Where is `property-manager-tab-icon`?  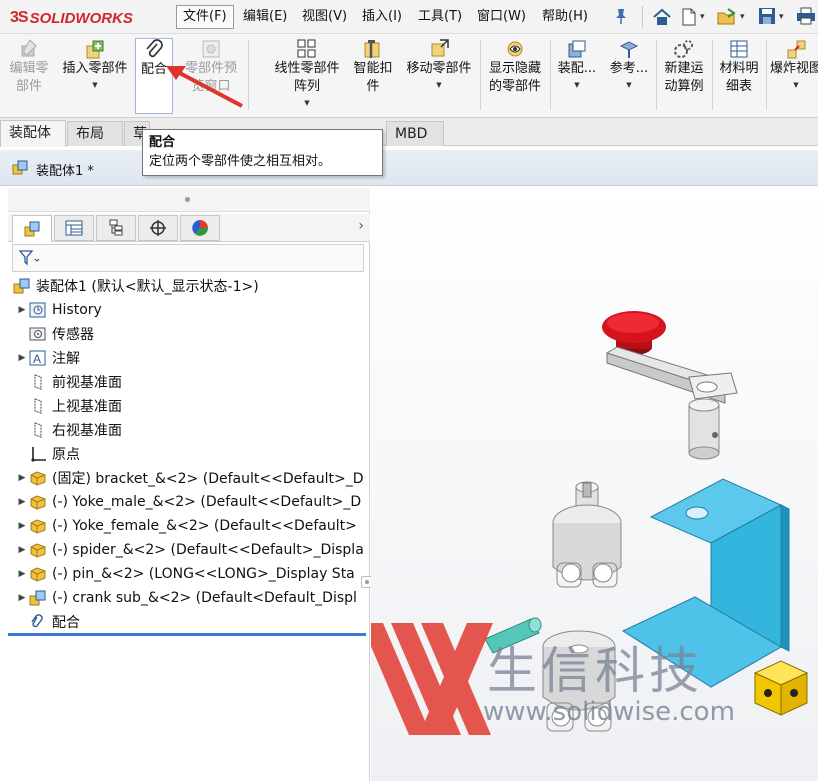 property-manager-tab-icon is located at coordinates (74, 228).